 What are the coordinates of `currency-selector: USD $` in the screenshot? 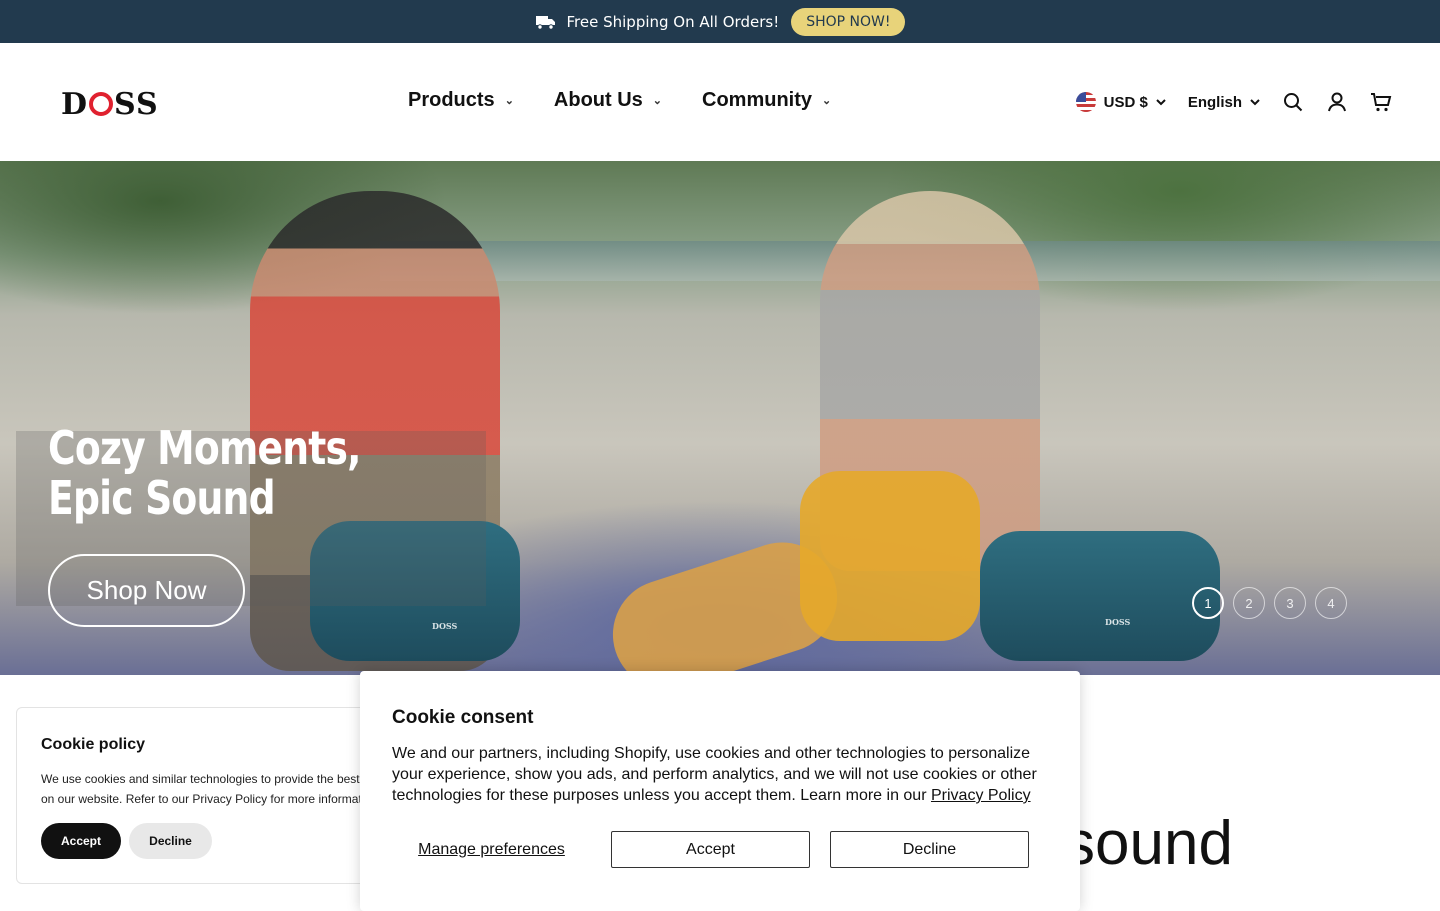 It's located at (1120, 102).